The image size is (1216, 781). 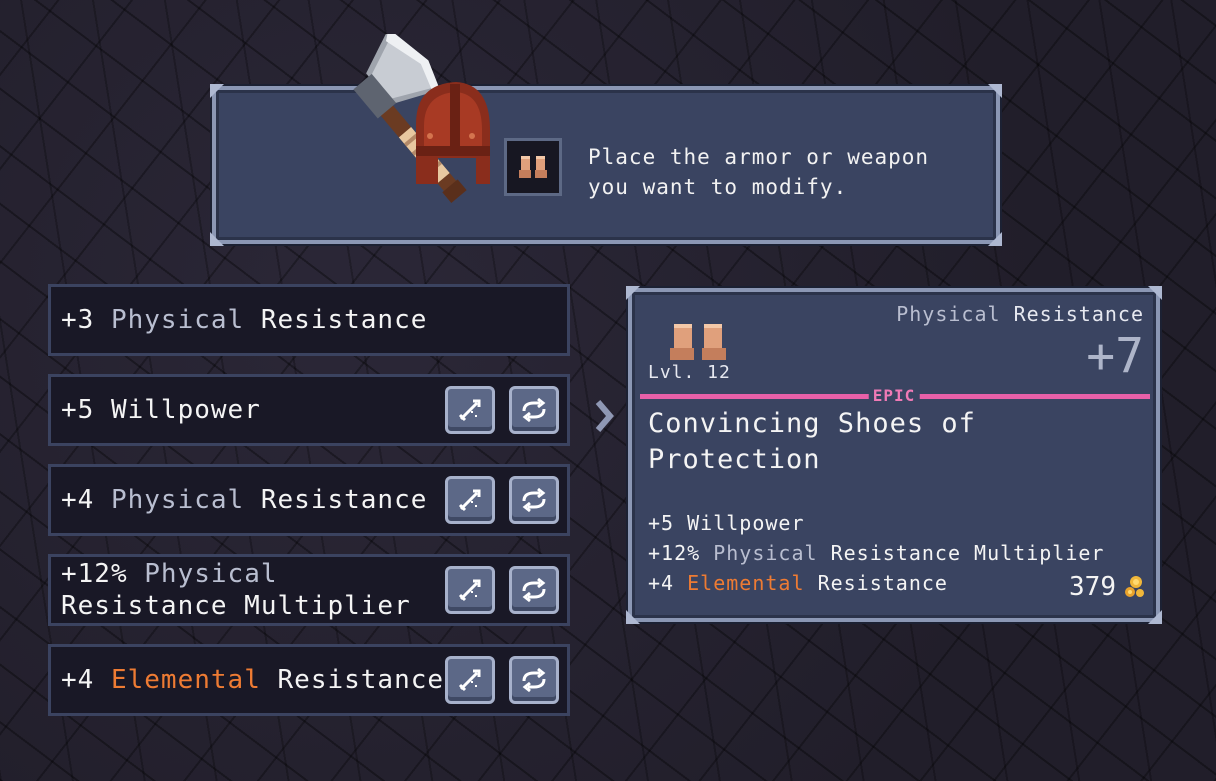 What do you see at coordinates (1092, 587) in the screenshot?
I see `gold-cost: 379` at bounding box center [1092, 587].